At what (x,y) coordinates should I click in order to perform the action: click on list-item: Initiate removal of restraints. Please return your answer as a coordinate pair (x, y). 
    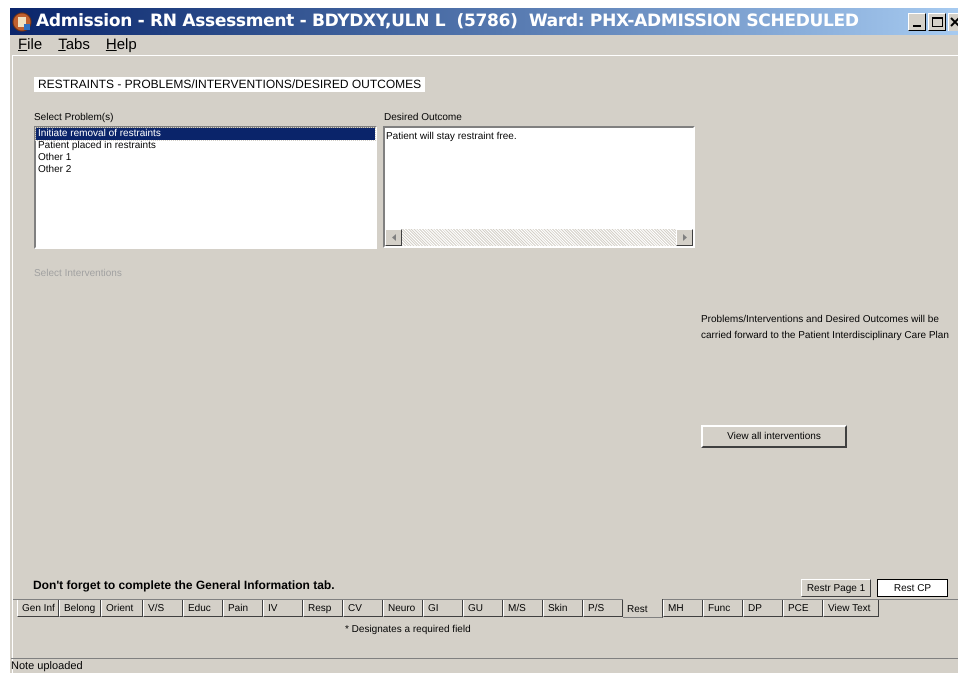
    Looking at the image, I should click on (205, 134).